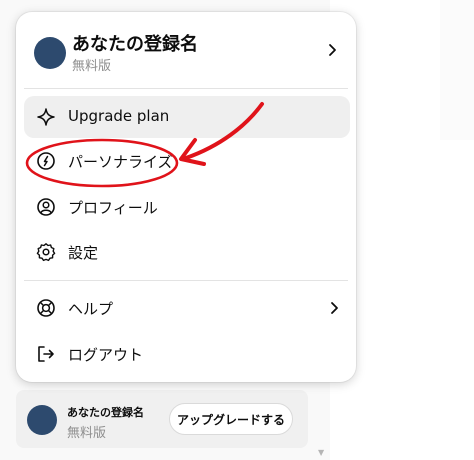 This screenshot has width=474, height=460. What do you see at coordinates (321, 452) in the screenshot?
I see `scroll-down-icon: ▼` at bounding box center [321, 452].